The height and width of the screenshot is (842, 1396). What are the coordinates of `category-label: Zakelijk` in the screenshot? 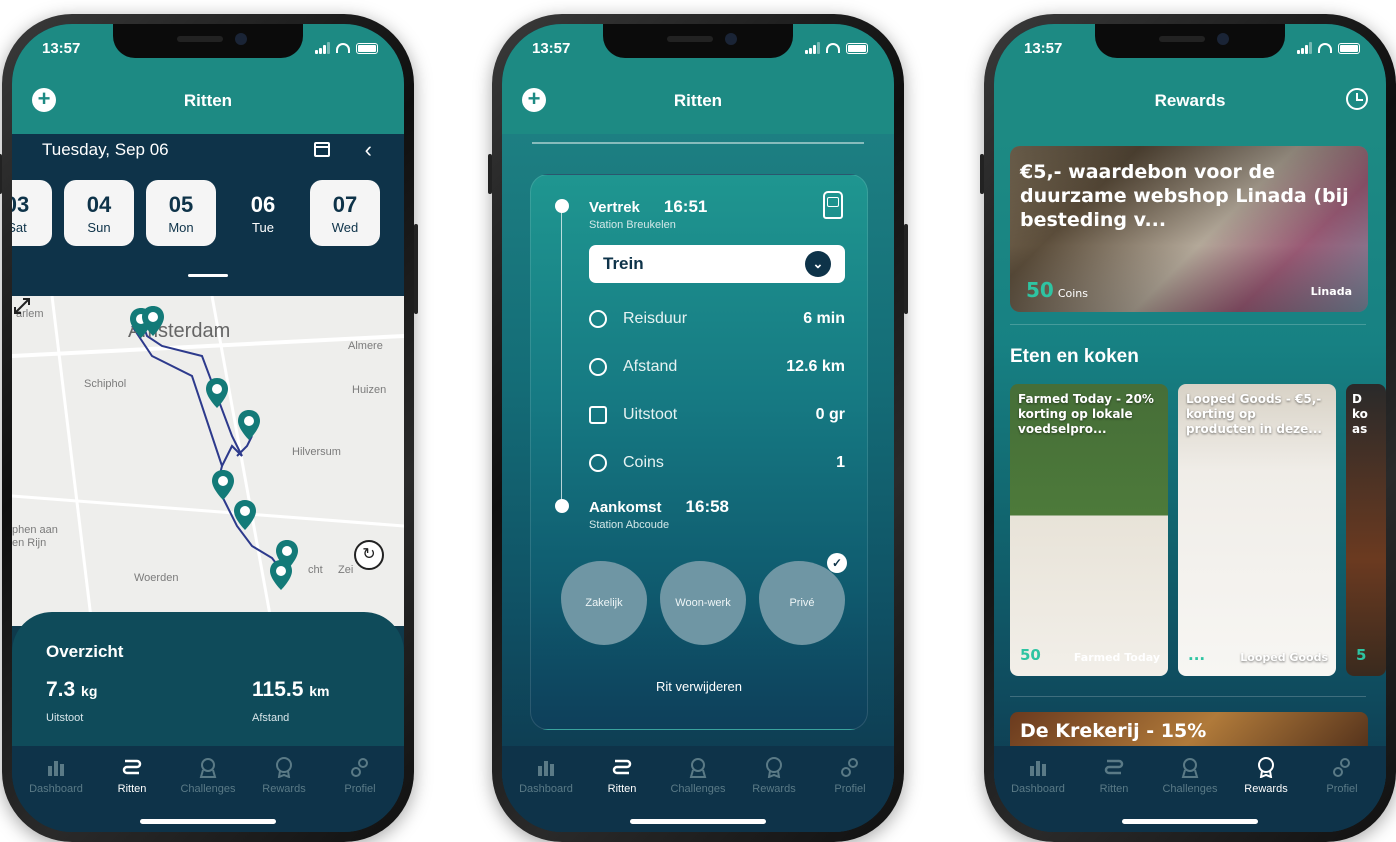 It's located at (604, 603).